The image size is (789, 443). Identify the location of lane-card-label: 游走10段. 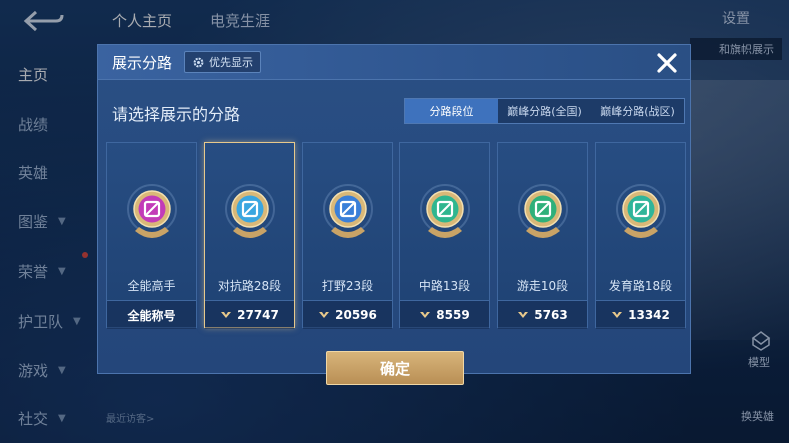
(542, 286).